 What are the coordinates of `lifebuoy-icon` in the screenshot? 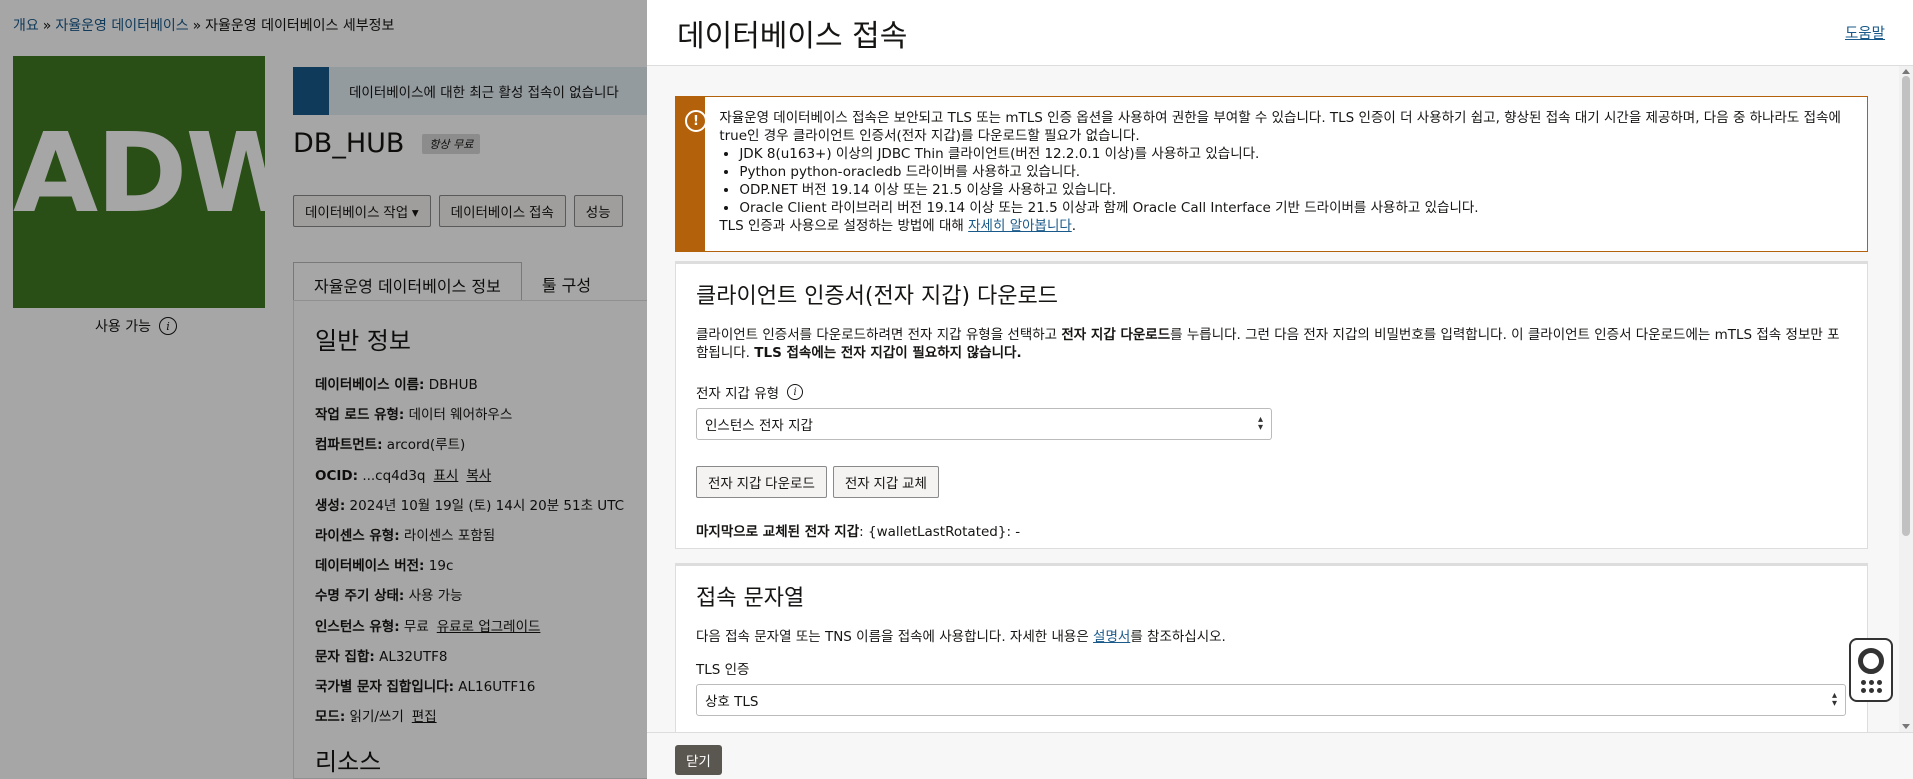 It's located at (1871, 660).